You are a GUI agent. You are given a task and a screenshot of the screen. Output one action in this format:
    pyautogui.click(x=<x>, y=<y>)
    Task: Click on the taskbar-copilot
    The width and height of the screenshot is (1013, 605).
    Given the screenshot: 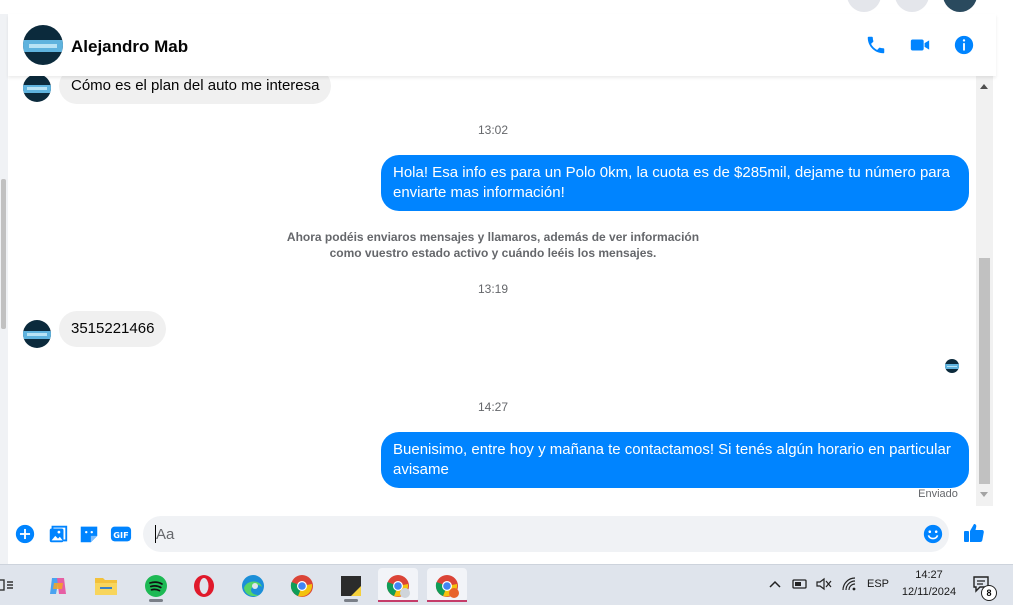 What is the action you would take?
    pyautogui.click(x=58, y=585)
    